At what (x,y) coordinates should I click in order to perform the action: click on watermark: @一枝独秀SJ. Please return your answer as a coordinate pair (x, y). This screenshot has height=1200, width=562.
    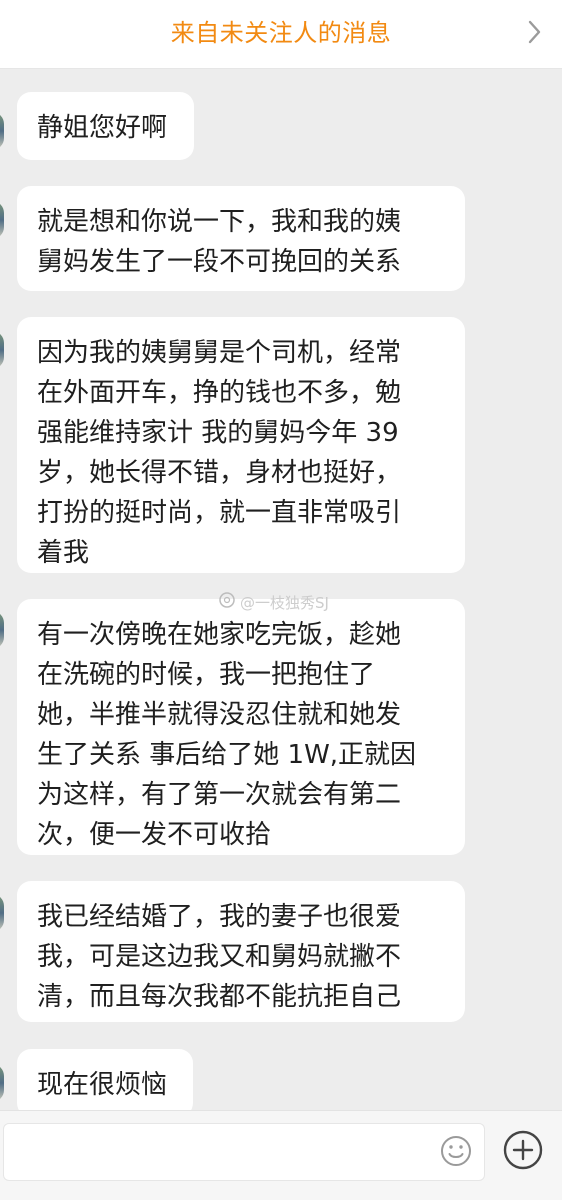
    Looking at the image, I should click on (273, 602).